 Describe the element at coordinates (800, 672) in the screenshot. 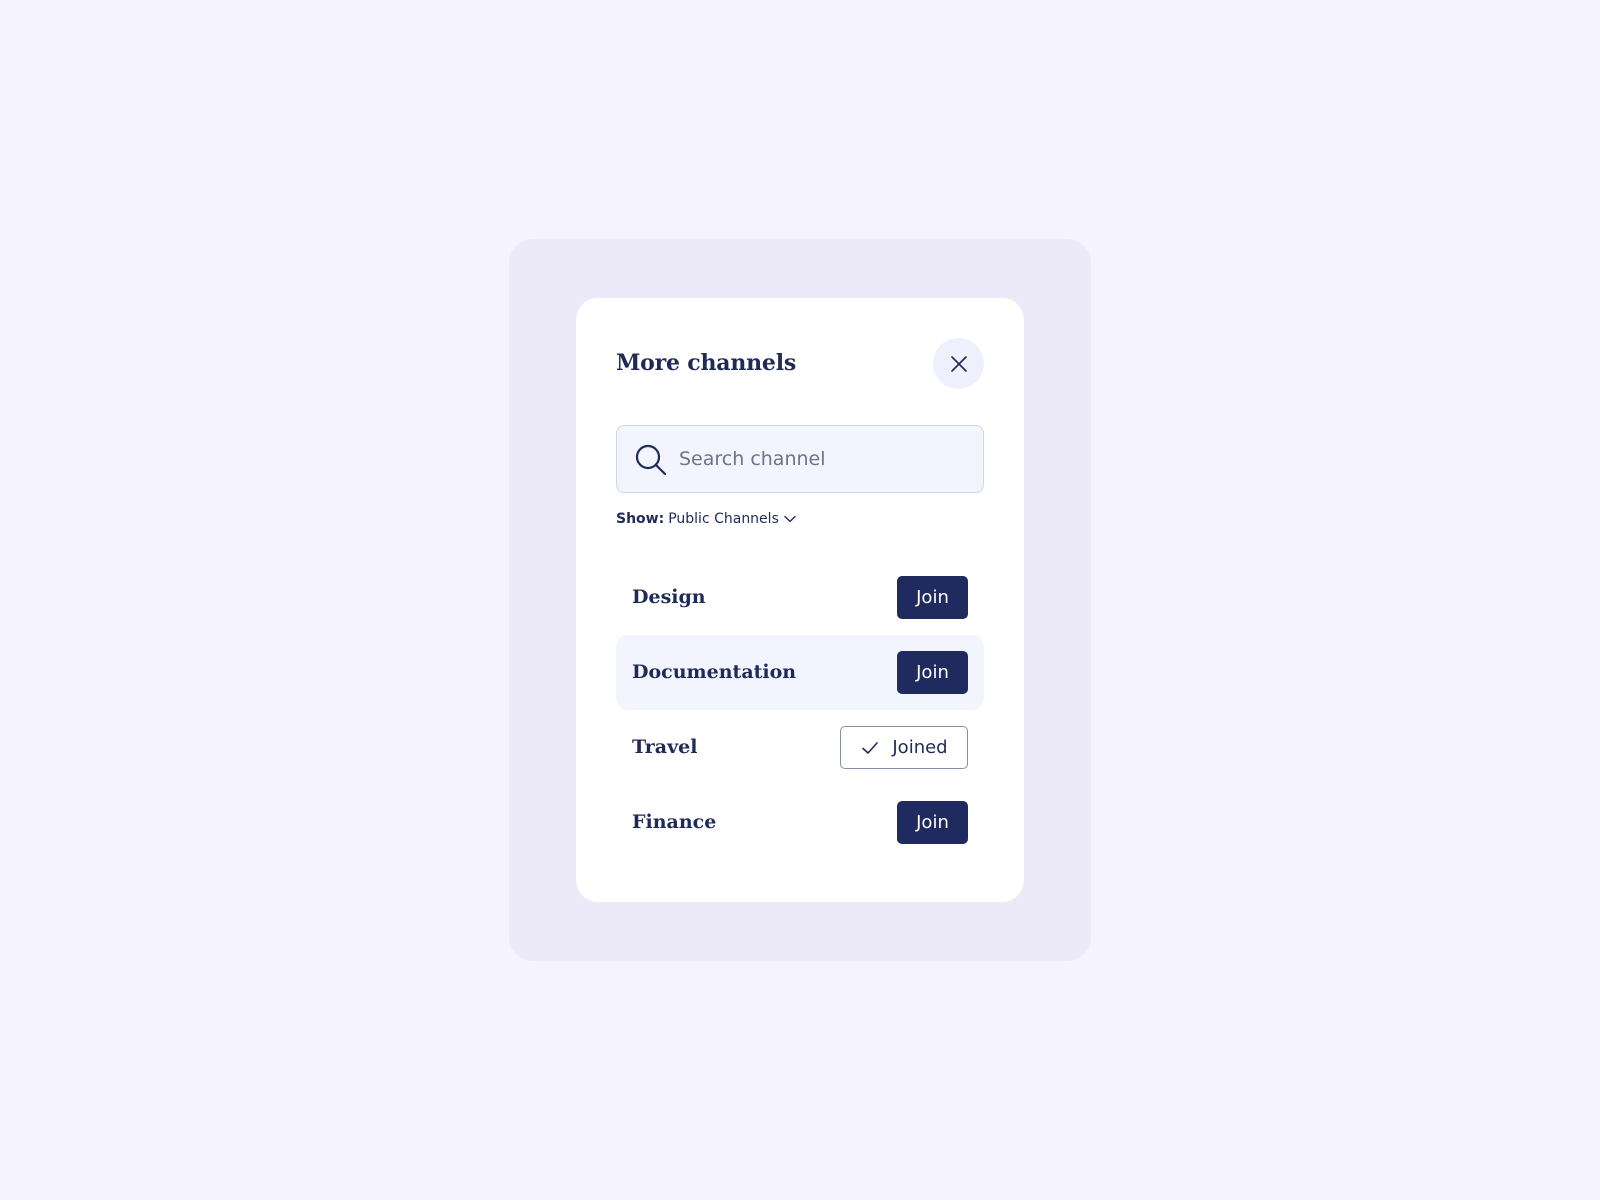

I see `channel-row-documentation: Documentation Join` at that location.